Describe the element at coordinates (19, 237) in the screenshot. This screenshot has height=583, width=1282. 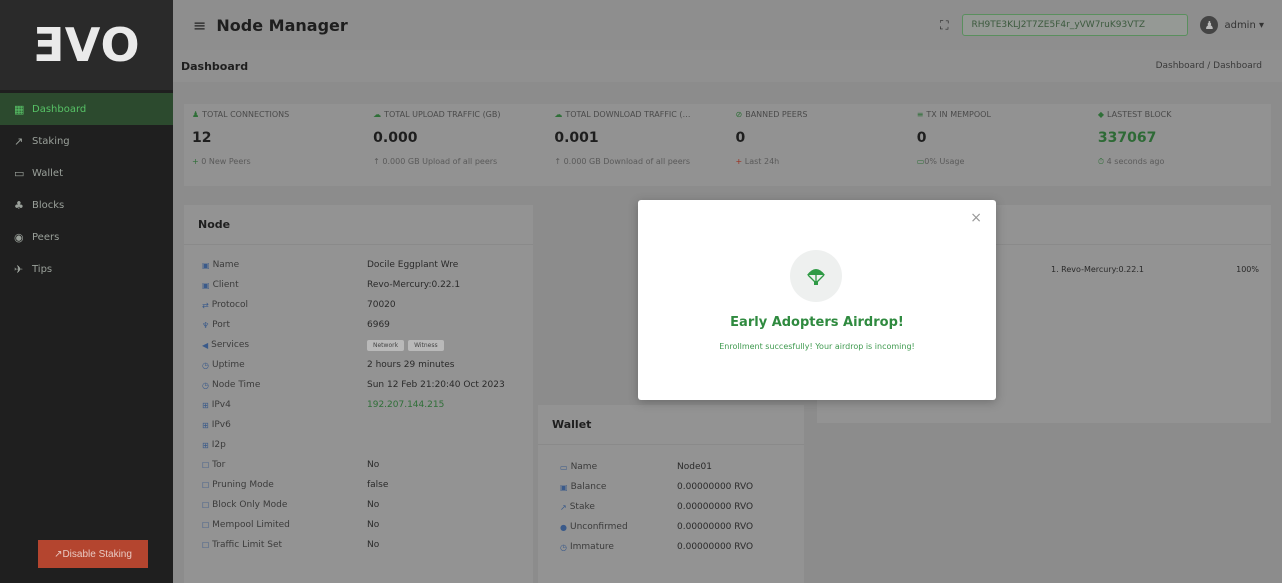
I see `peers-icon: ◉` at that location.